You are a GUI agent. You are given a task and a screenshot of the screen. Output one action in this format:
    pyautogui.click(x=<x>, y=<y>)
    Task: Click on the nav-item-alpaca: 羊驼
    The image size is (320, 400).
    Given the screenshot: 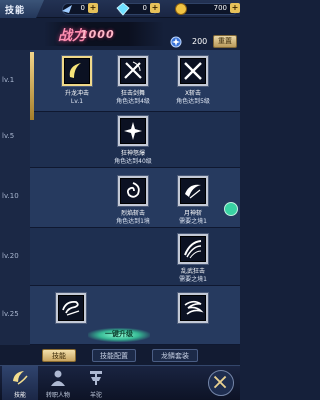 What is the action you would take?
    pyautogui.click(x=96, y=383)
    